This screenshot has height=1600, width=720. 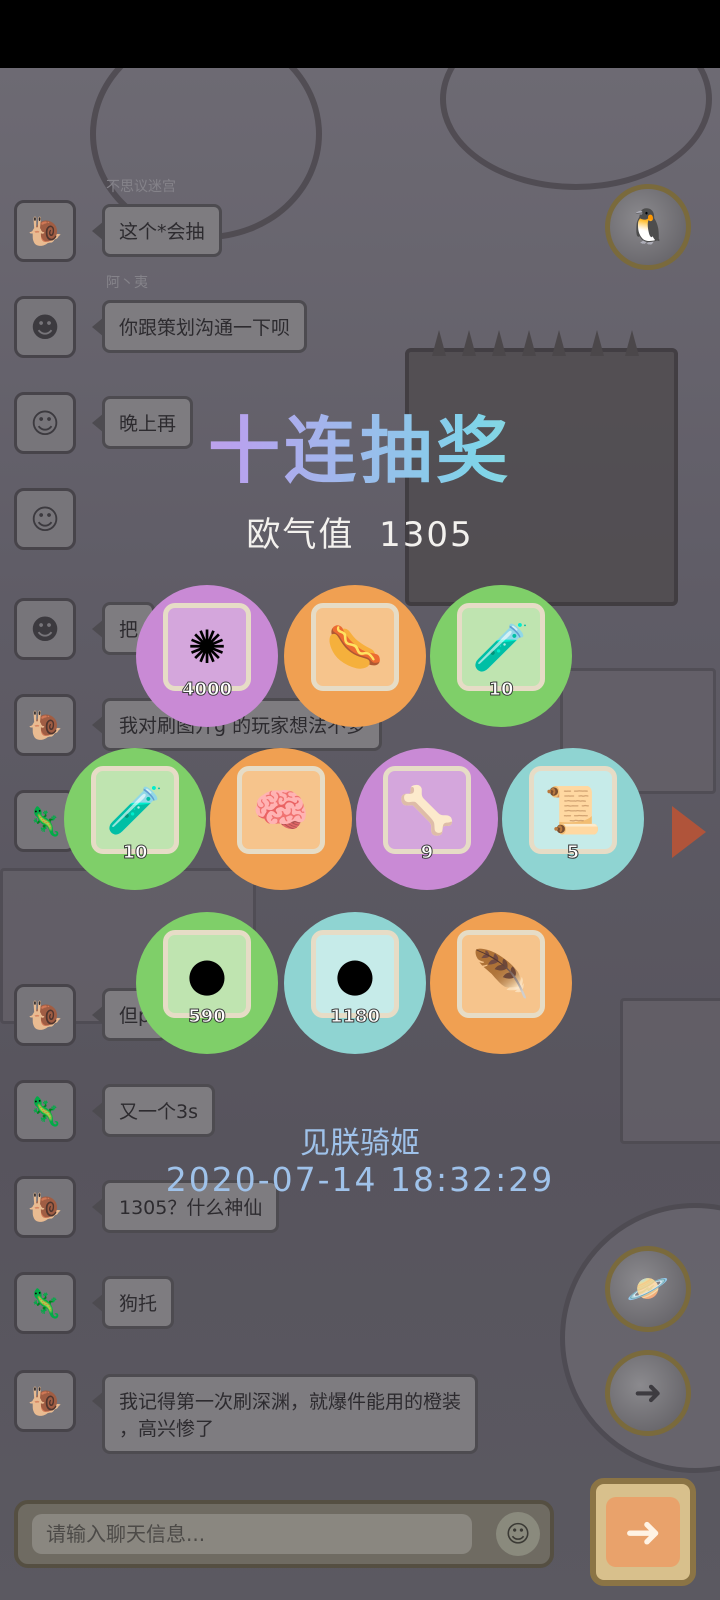 I want to click on prize-count: 590, so click(x=207, y=1017).